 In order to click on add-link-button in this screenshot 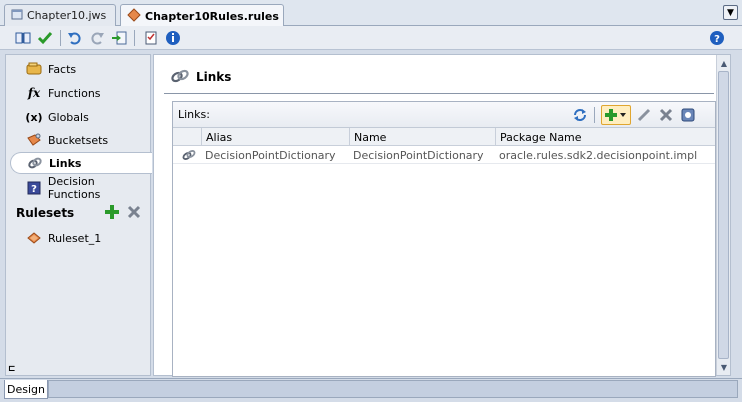, I will do `click(616, 115)`.